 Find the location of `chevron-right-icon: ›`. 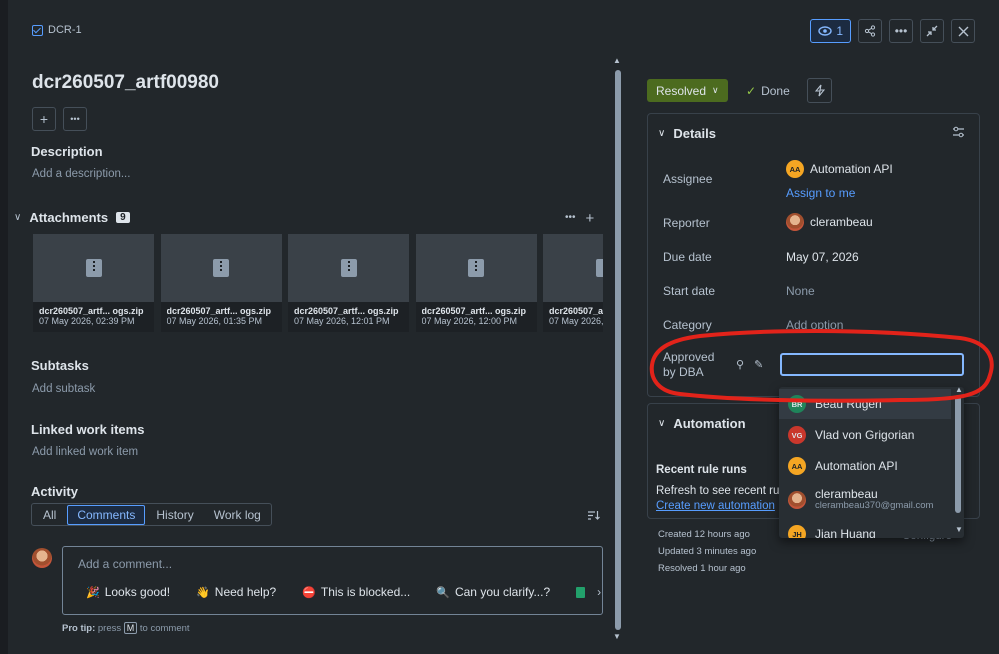

chevron-right-icon: › is located at coordinates (599, 592).